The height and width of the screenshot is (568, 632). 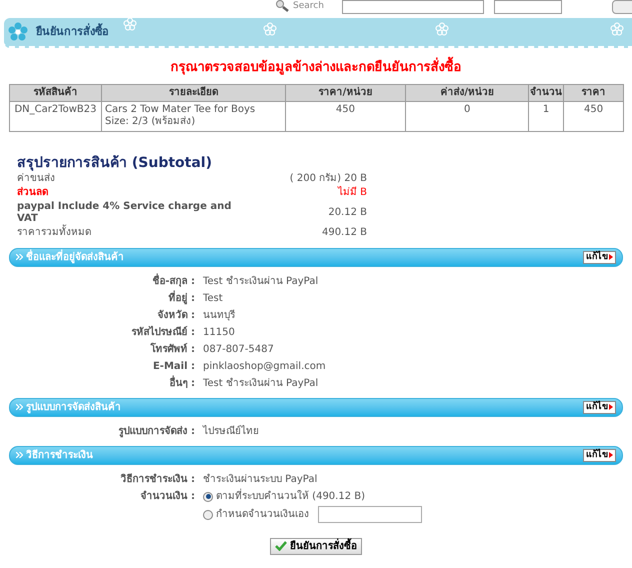 What do you see at coordinates (370, 514) in the screenshot?
I see `amount-field` at bounding box center [370, 514].